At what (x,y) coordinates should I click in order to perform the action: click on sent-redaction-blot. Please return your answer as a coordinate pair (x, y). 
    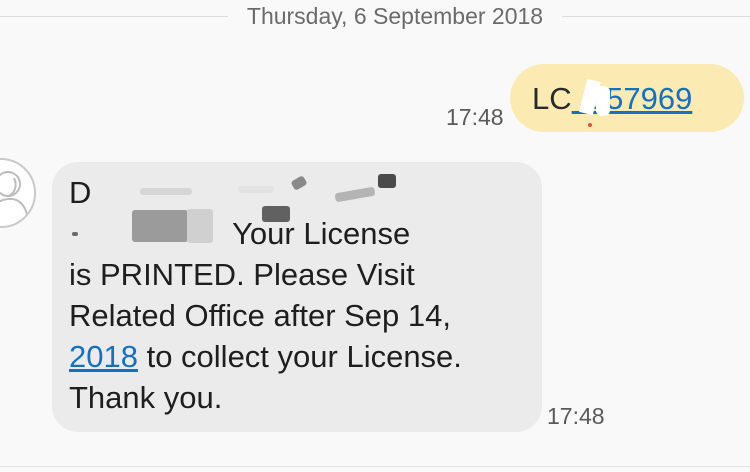
    Looking at the image, I should click on (590, 125).